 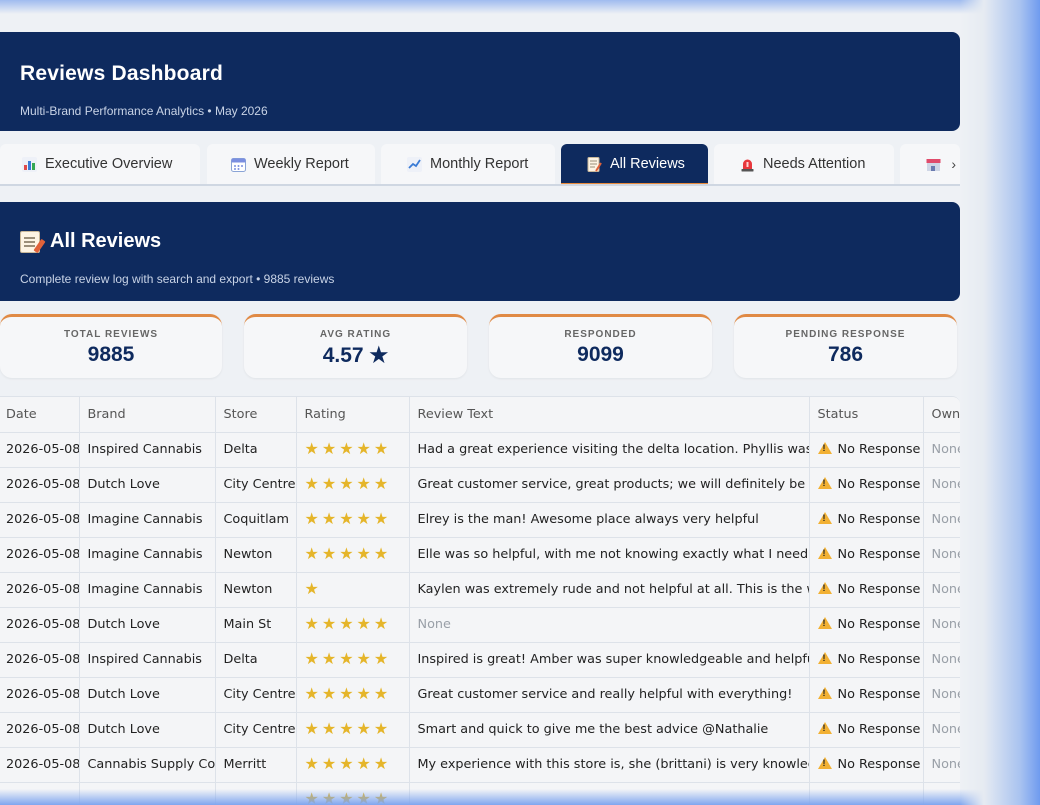 What do you see at coordinates (147, 415) in the screenshot?
I see `column-header-brand: Brand` at bounding box center [147, 415].